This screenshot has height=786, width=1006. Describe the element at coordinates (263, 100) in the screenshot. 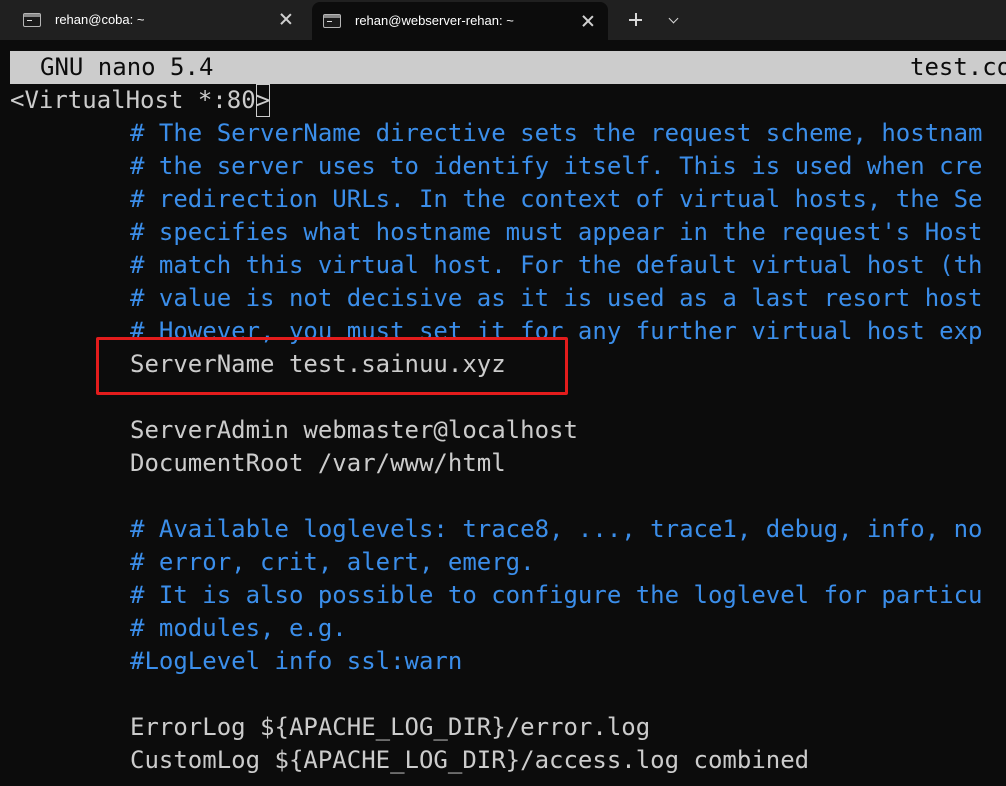

I see `text-cursor` at that location.